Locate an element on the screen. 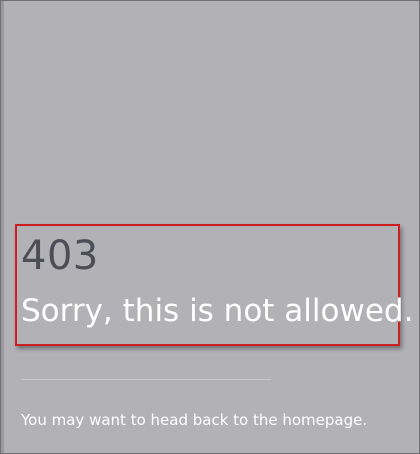 This screenshot has width=420, height=454. error-code: 403 is located at coordinates (60, 256).